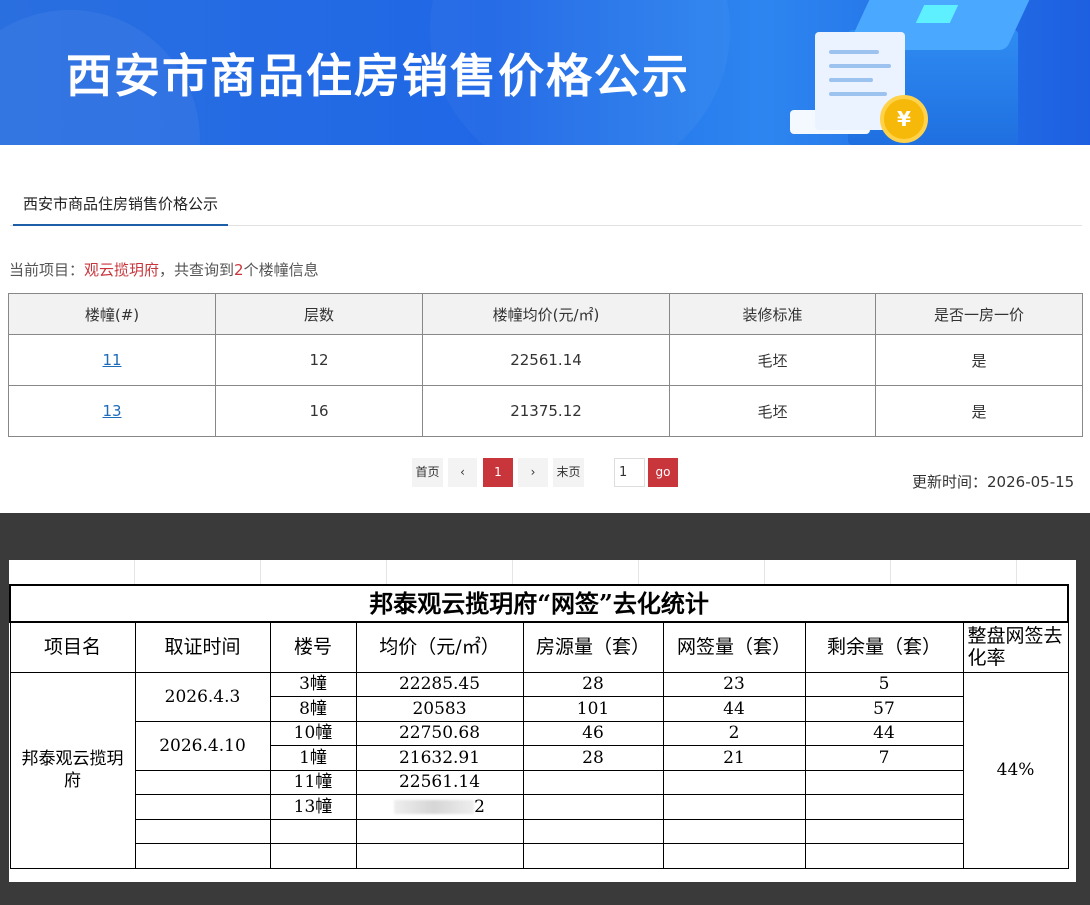 The height and width of the screenshot is (905, 1090). What do you see at coordinates (462, 472) in the screenshot?
I see `pager-prev-button: ‹` at bounding box center [462, 472].